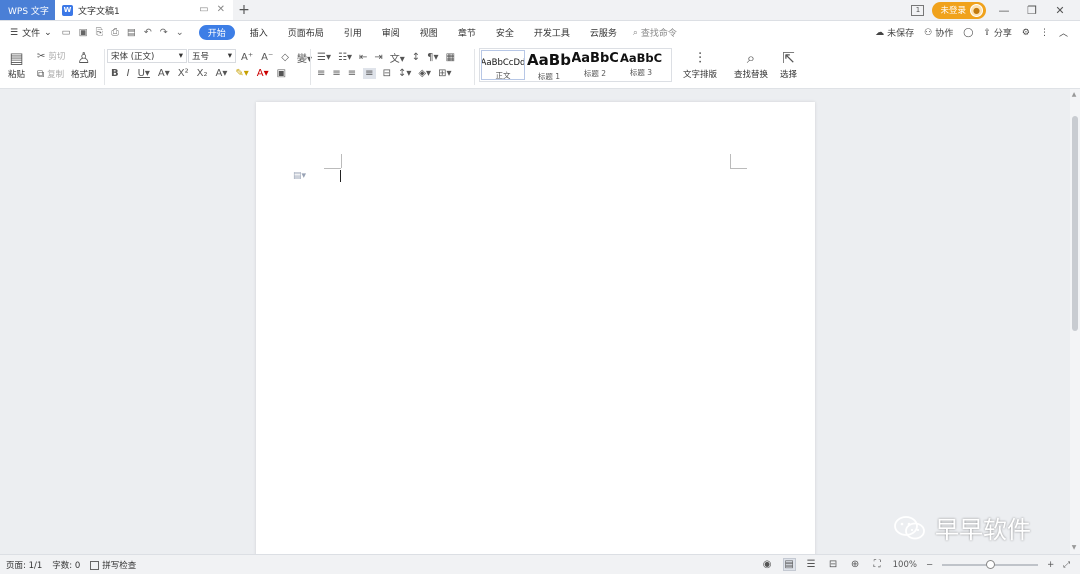 The width and height of the screenshot is (1080, 574). I want to click on copy-button: ⧉ 复制, so click(50, 74).